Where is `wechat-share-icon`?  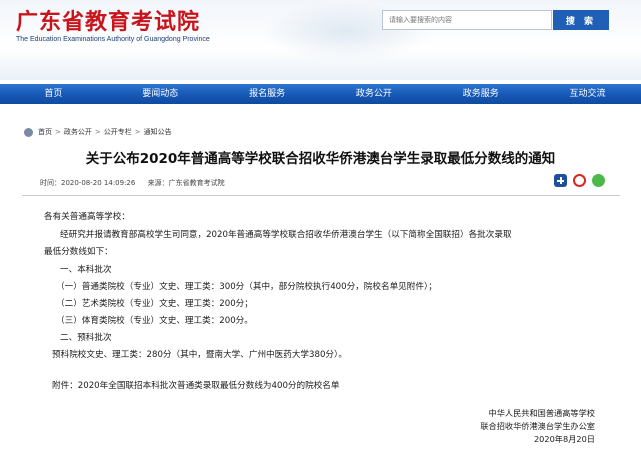 wechat-share-icon is located at coordinates (598, 180).